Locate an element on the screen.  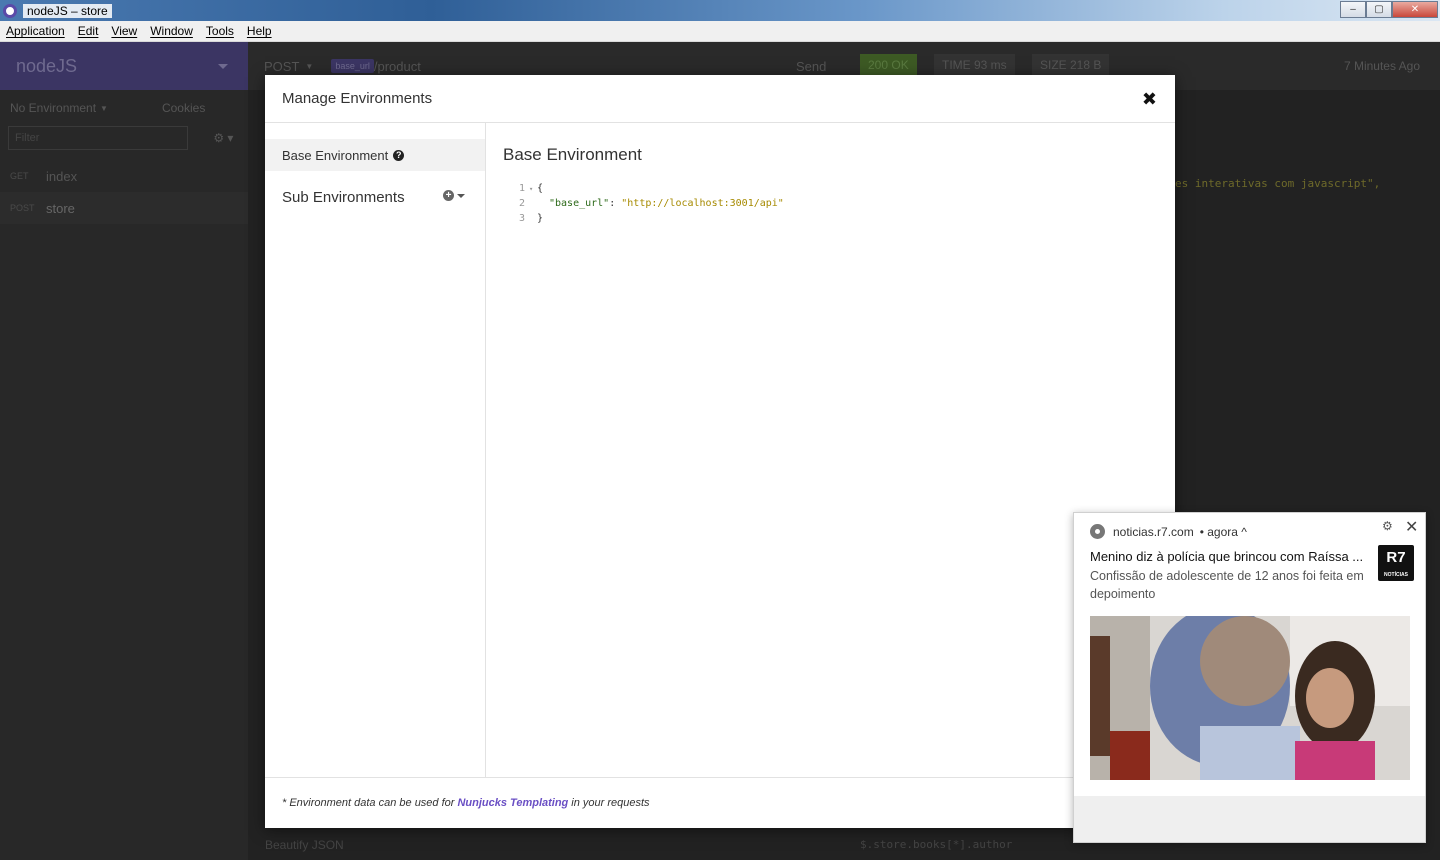
menu-application: Application is located at coordinates (35, 31).